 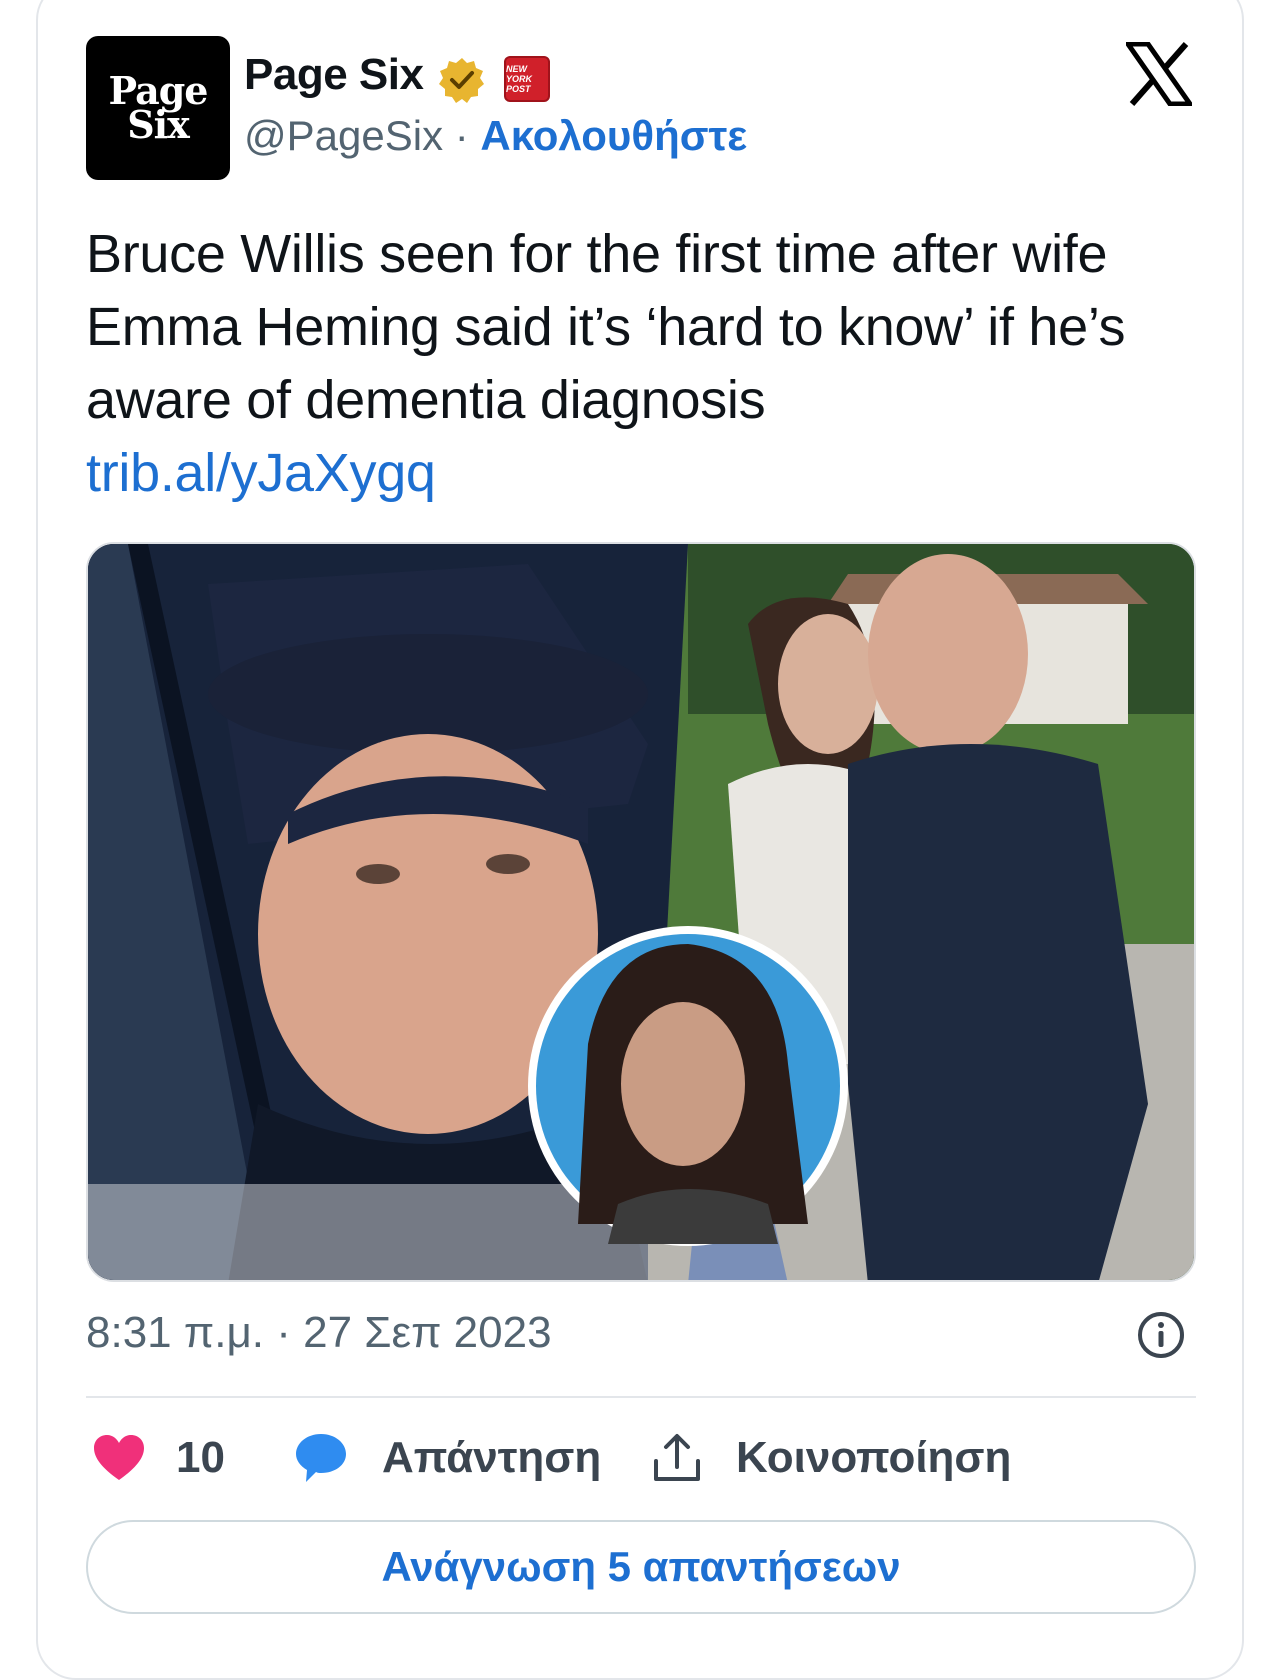 What do you see at coordinates (158, 124) in the screenshot?
I see `avatar-line2: Six` at bounding box center [158, 124].